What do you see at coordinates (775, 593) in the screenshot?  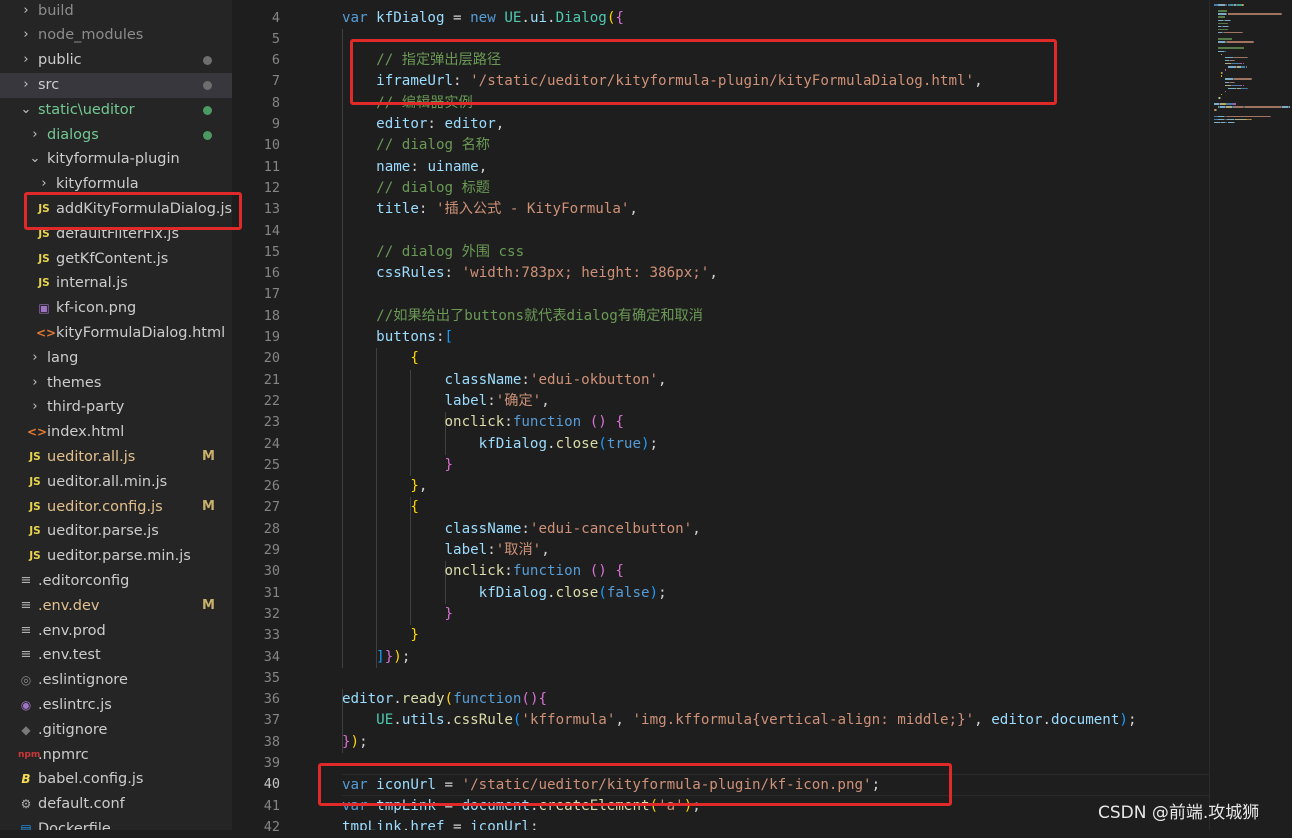 I see `code-line: kfDialog.close(false);` at bounding box center [775, 593].